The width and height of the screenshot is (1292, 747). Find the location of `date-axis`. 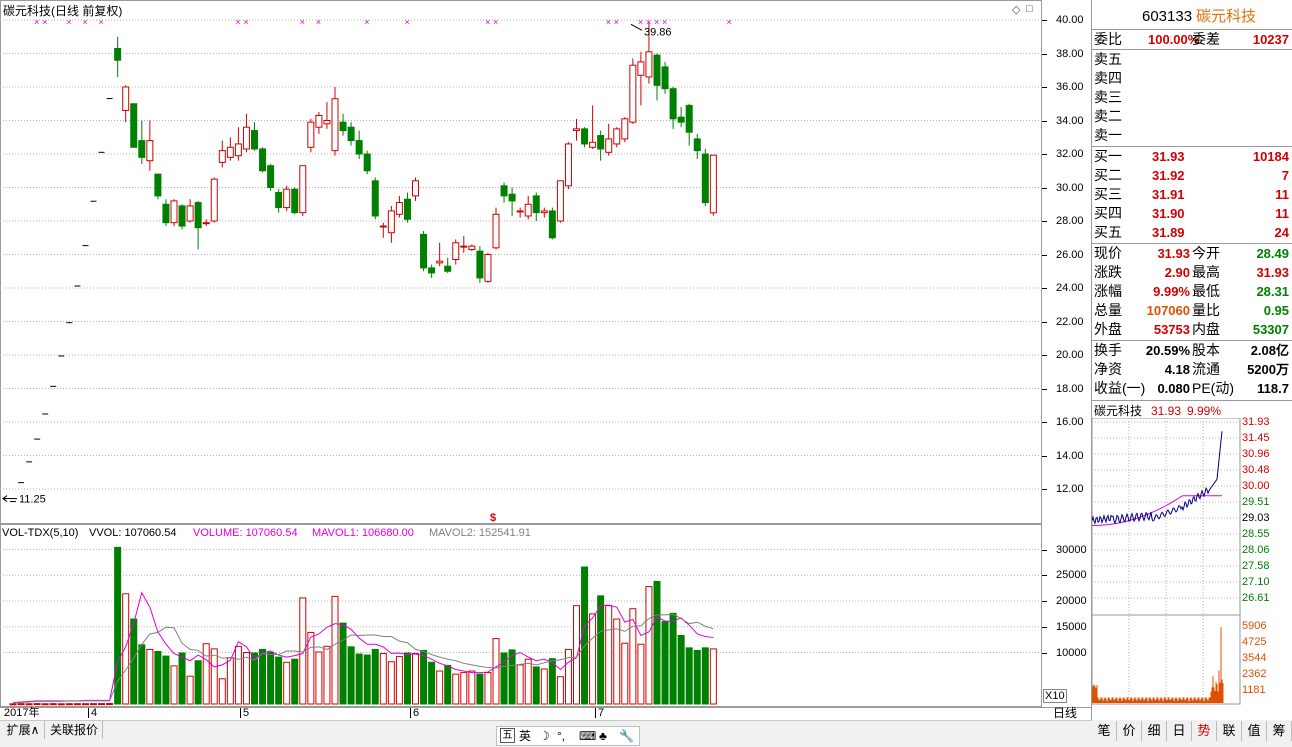

date-axis is located at coordinates (546, 714).